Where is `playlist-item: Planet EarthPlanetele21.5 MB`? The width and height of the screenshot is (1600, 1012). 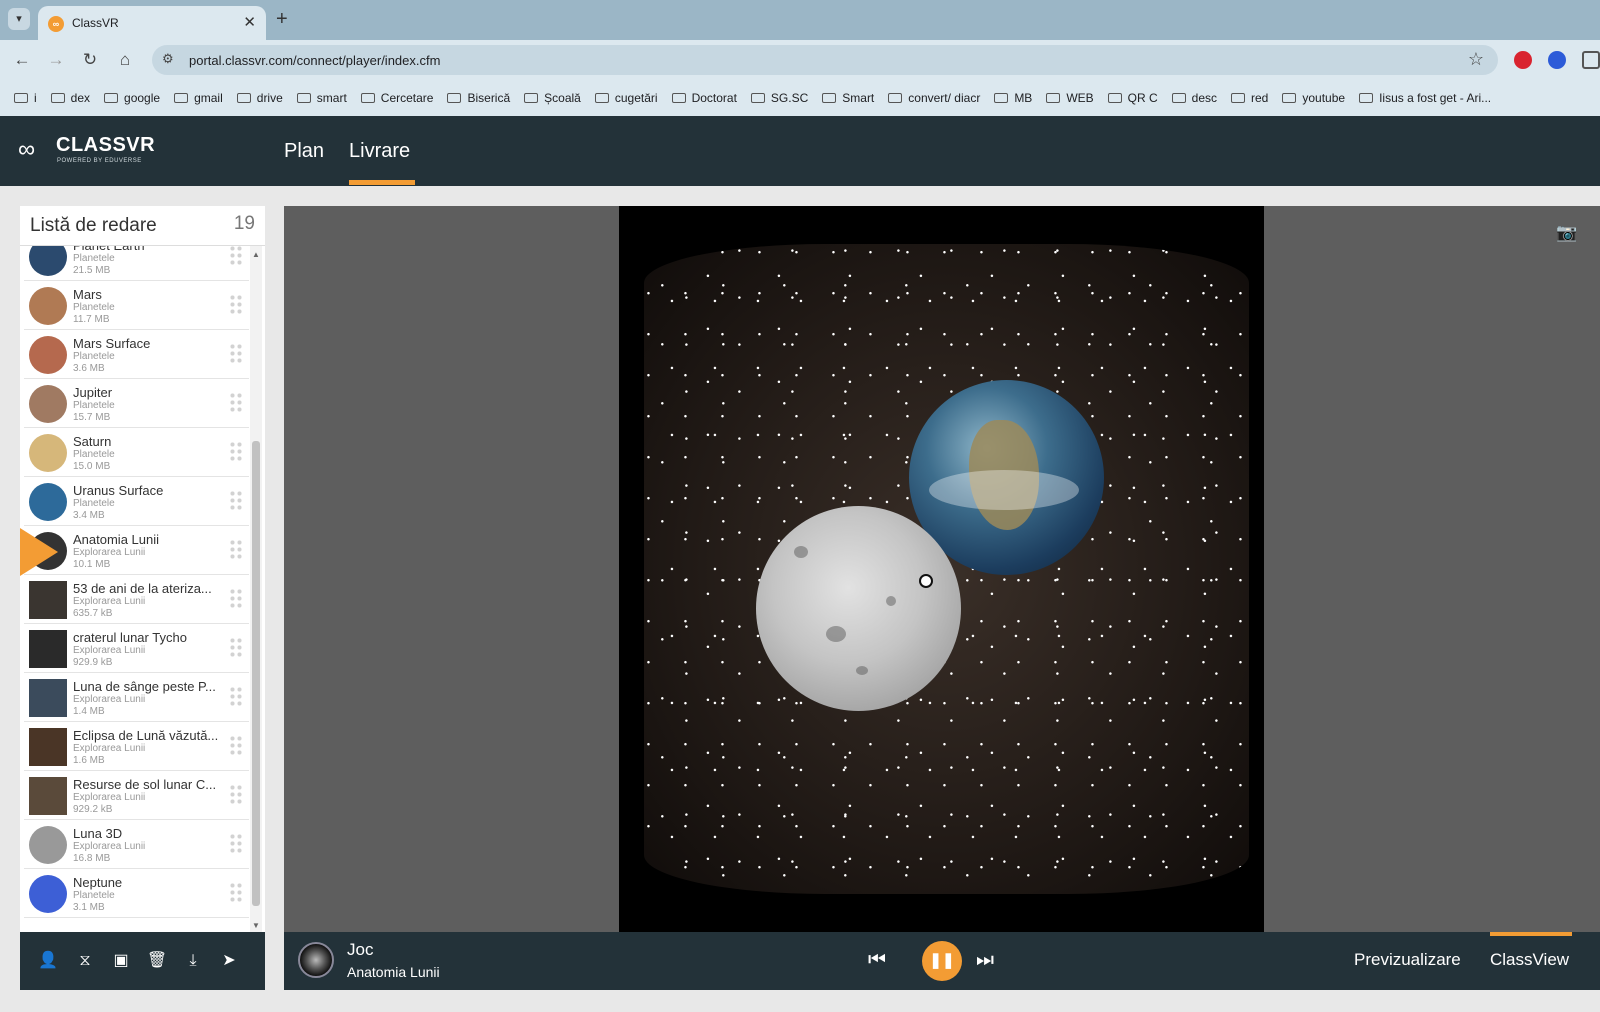
playlist-item: Planet EarthPlanetele21.5 MB is located at coordinates (136, 263).